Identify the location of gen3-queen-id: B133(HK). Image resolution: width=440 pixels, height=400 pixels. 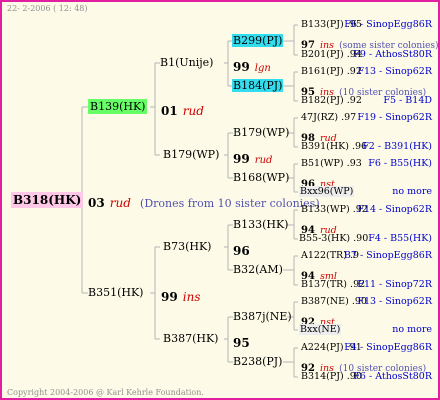
(260, 224).